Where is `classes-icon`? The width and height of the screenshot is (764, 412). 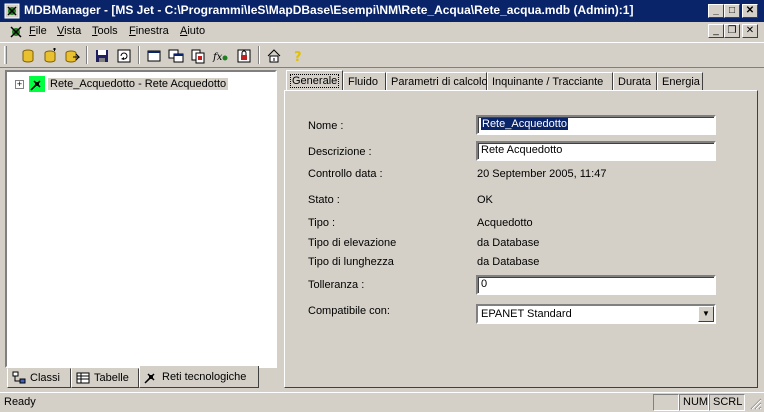 classes-icon is located at coordinates (19, 377).